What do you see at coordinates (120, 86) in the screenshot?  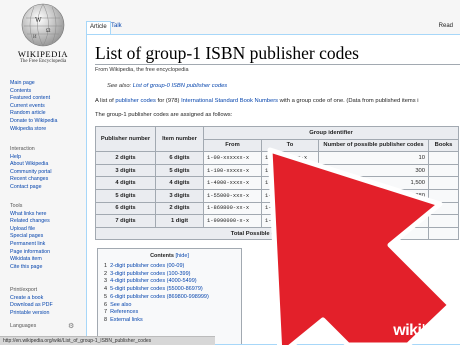 I see `see-also-prefix: See also:` at bounding box center [120, 86].